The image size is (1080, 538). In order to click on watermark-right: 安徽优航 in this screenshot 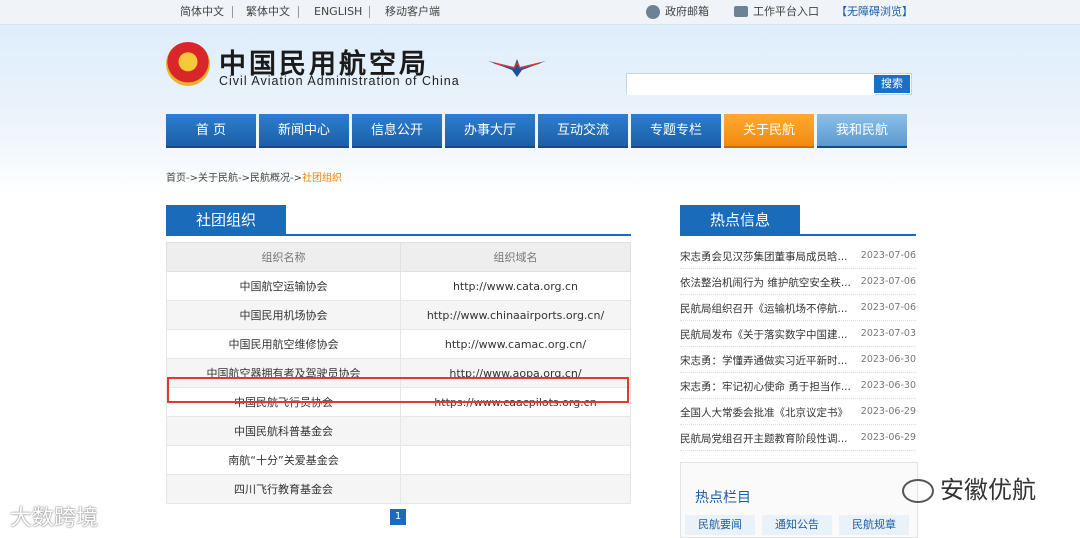, I will do `click(969, 487)`.